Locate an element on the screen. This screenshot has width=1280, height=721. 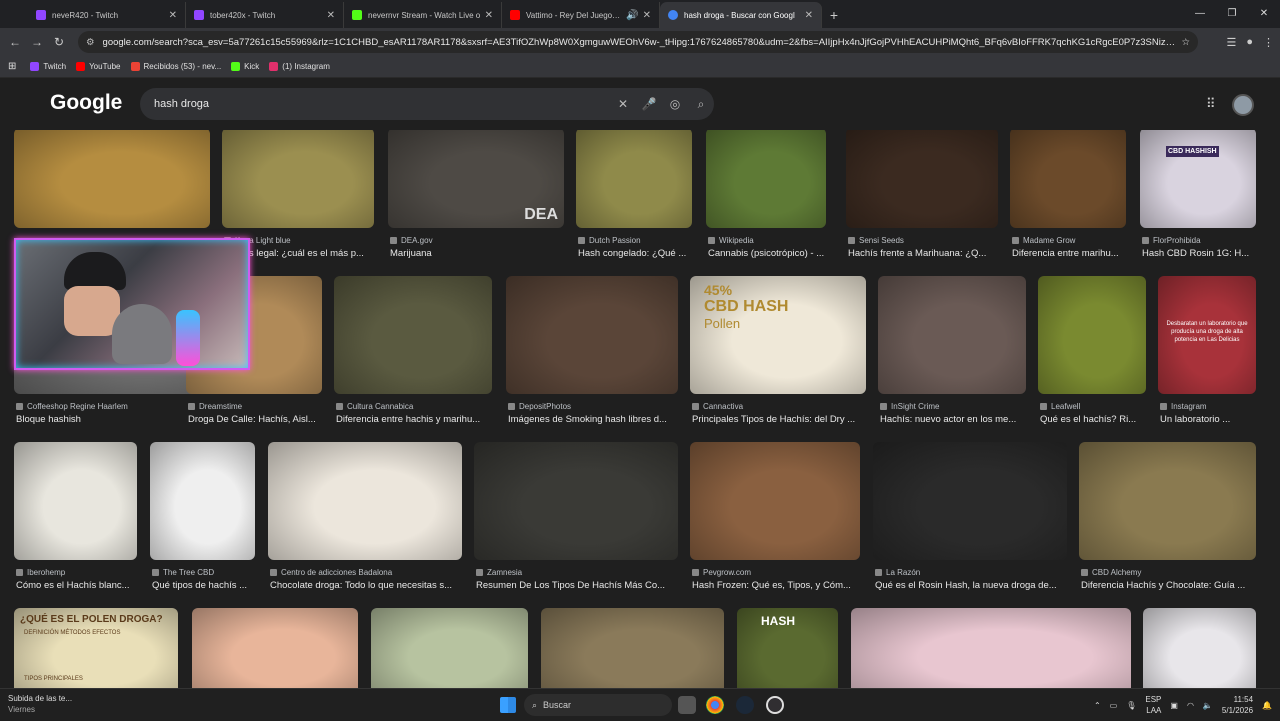
reload-icon: ↻ is located at coordinates (59, 42).